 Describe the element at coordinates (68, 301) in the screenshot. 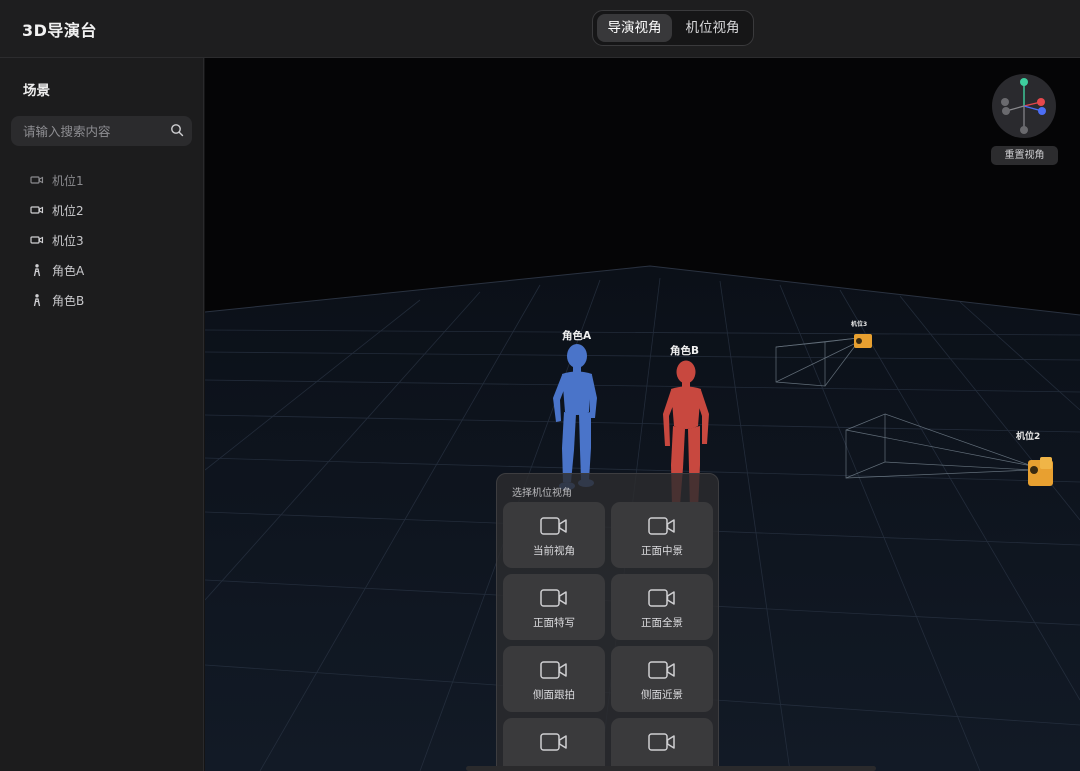

I see `scene-item-label: 角色B` at that location.